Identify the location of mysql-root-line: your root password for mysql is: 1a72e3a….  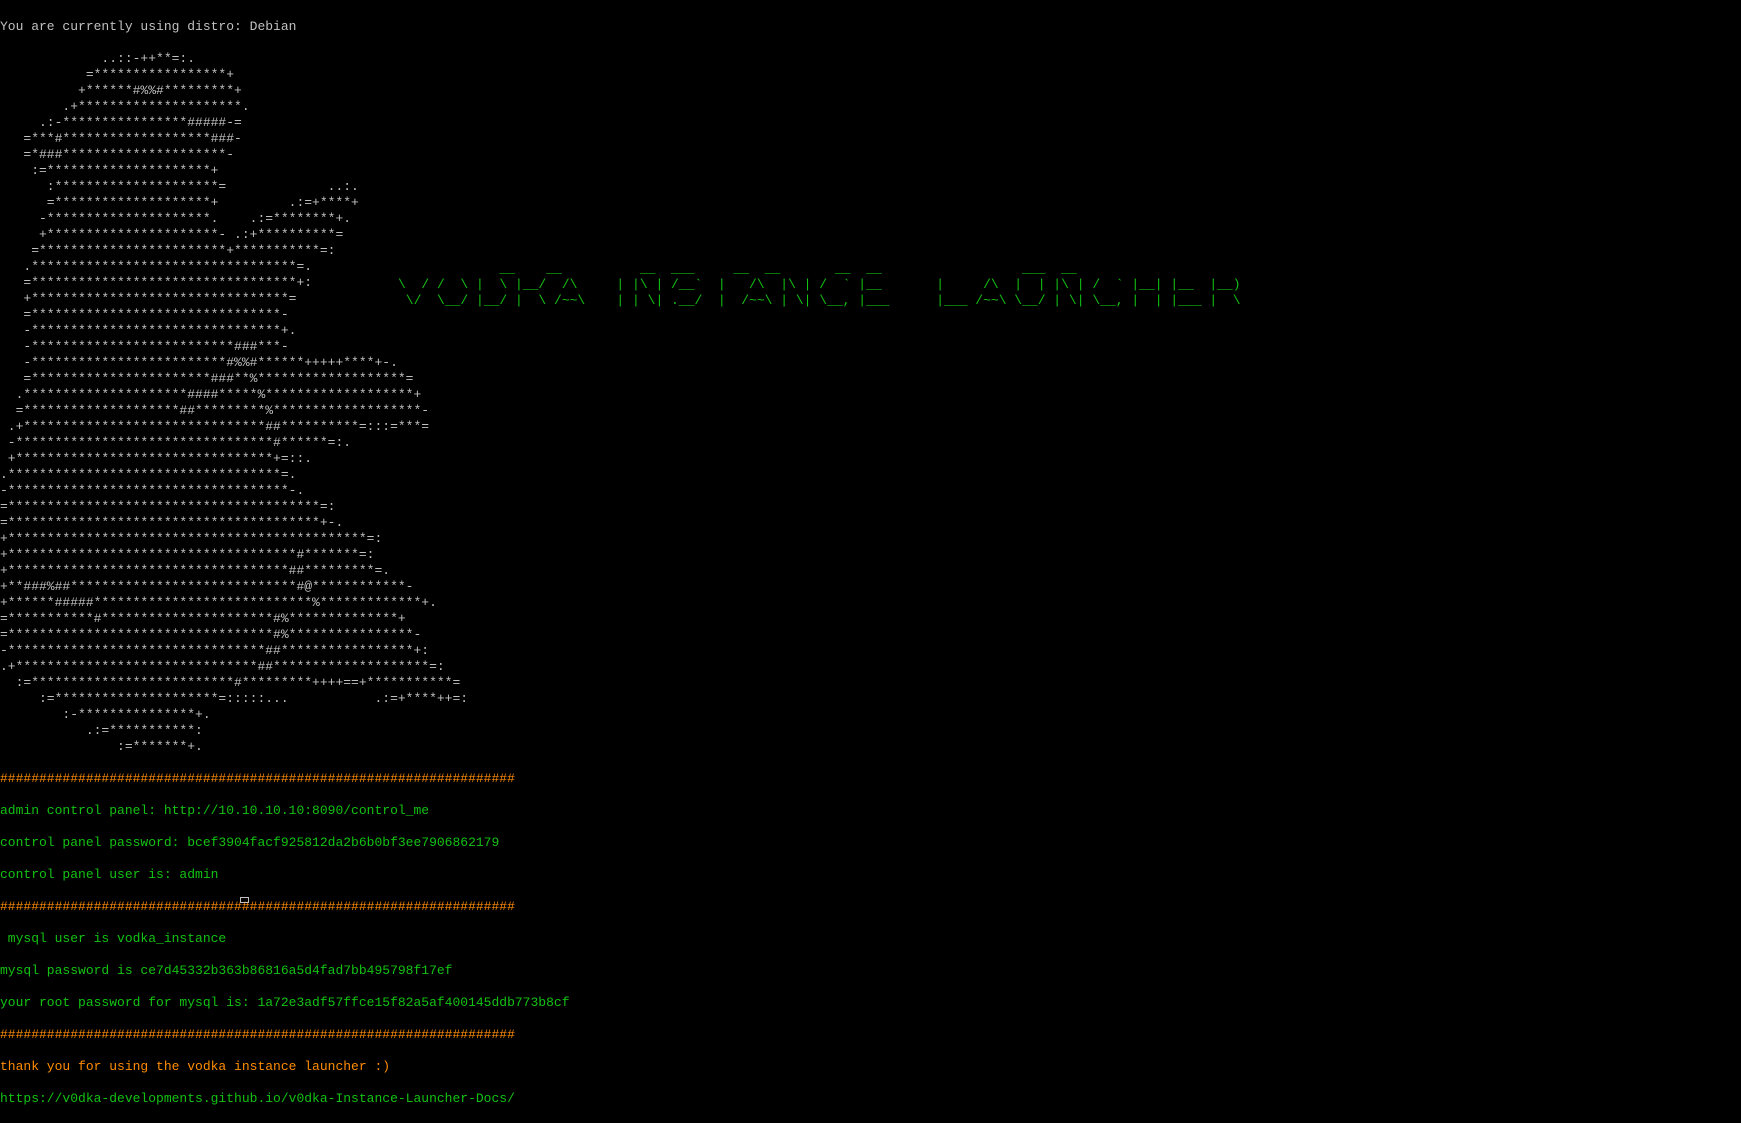
(285, 1002).